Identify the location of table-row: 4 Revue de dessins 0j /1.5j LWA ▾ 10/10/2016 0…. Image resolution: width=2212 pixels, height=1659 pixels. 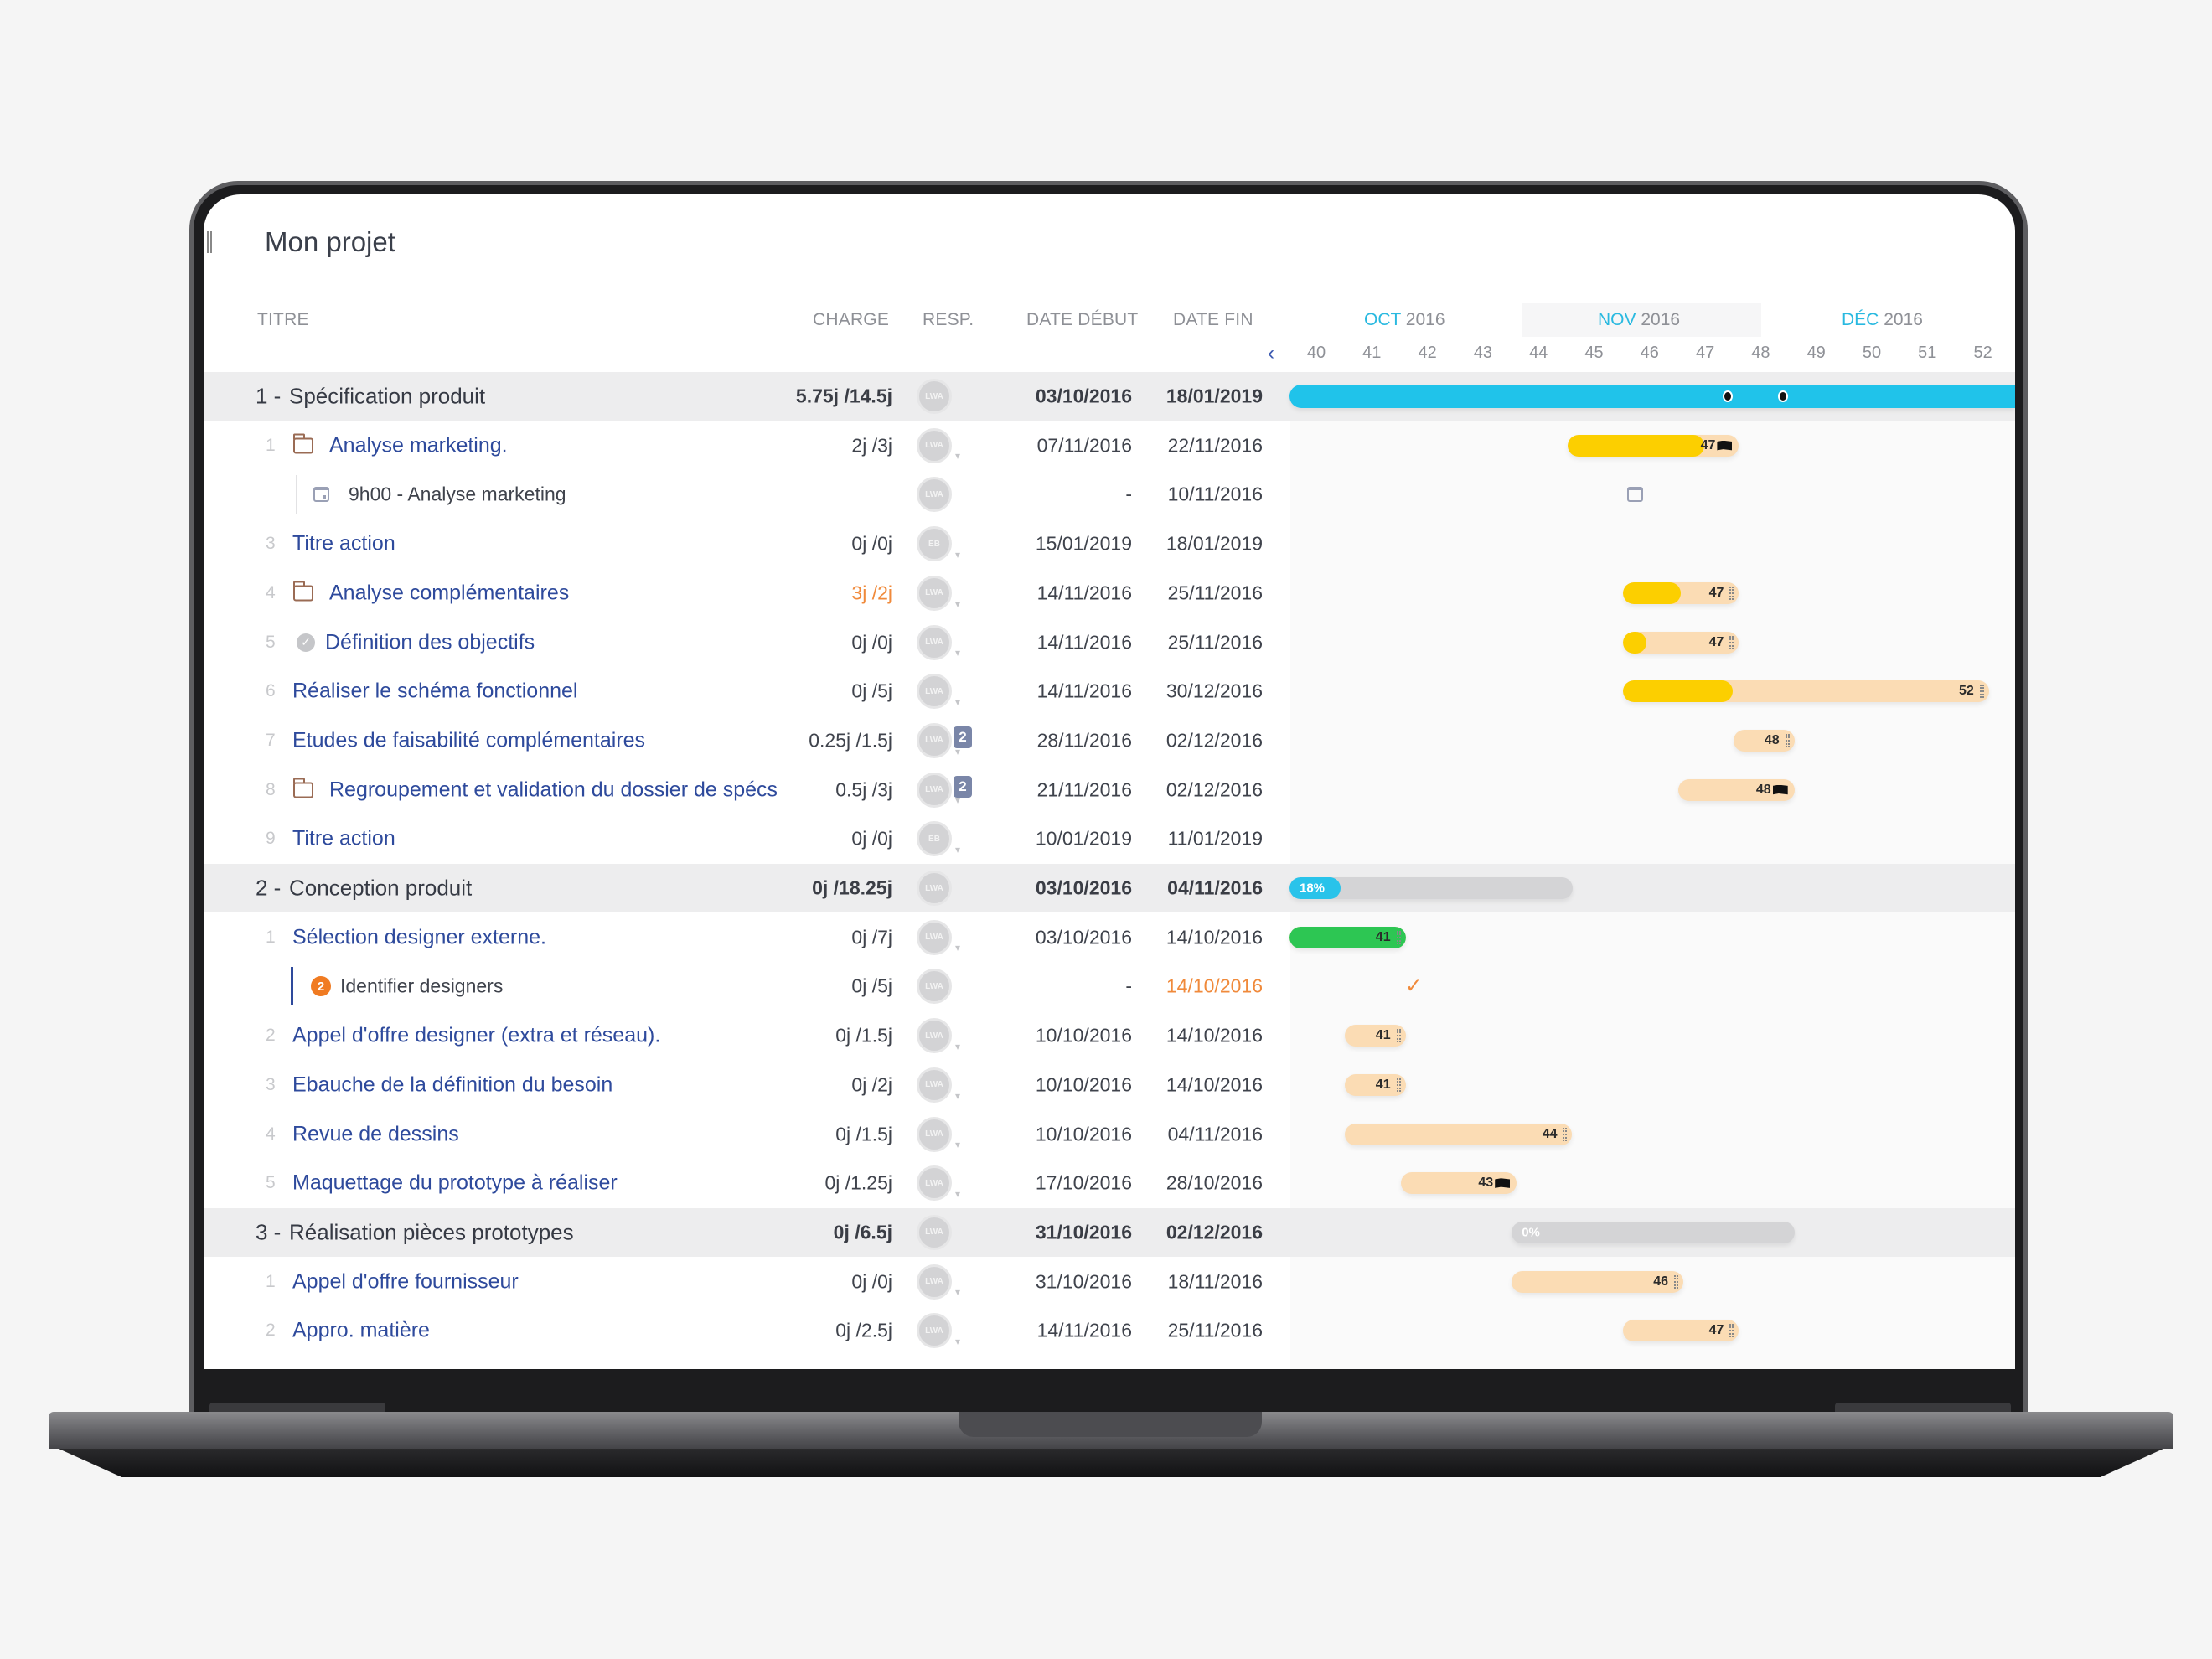
(1109, 1134).